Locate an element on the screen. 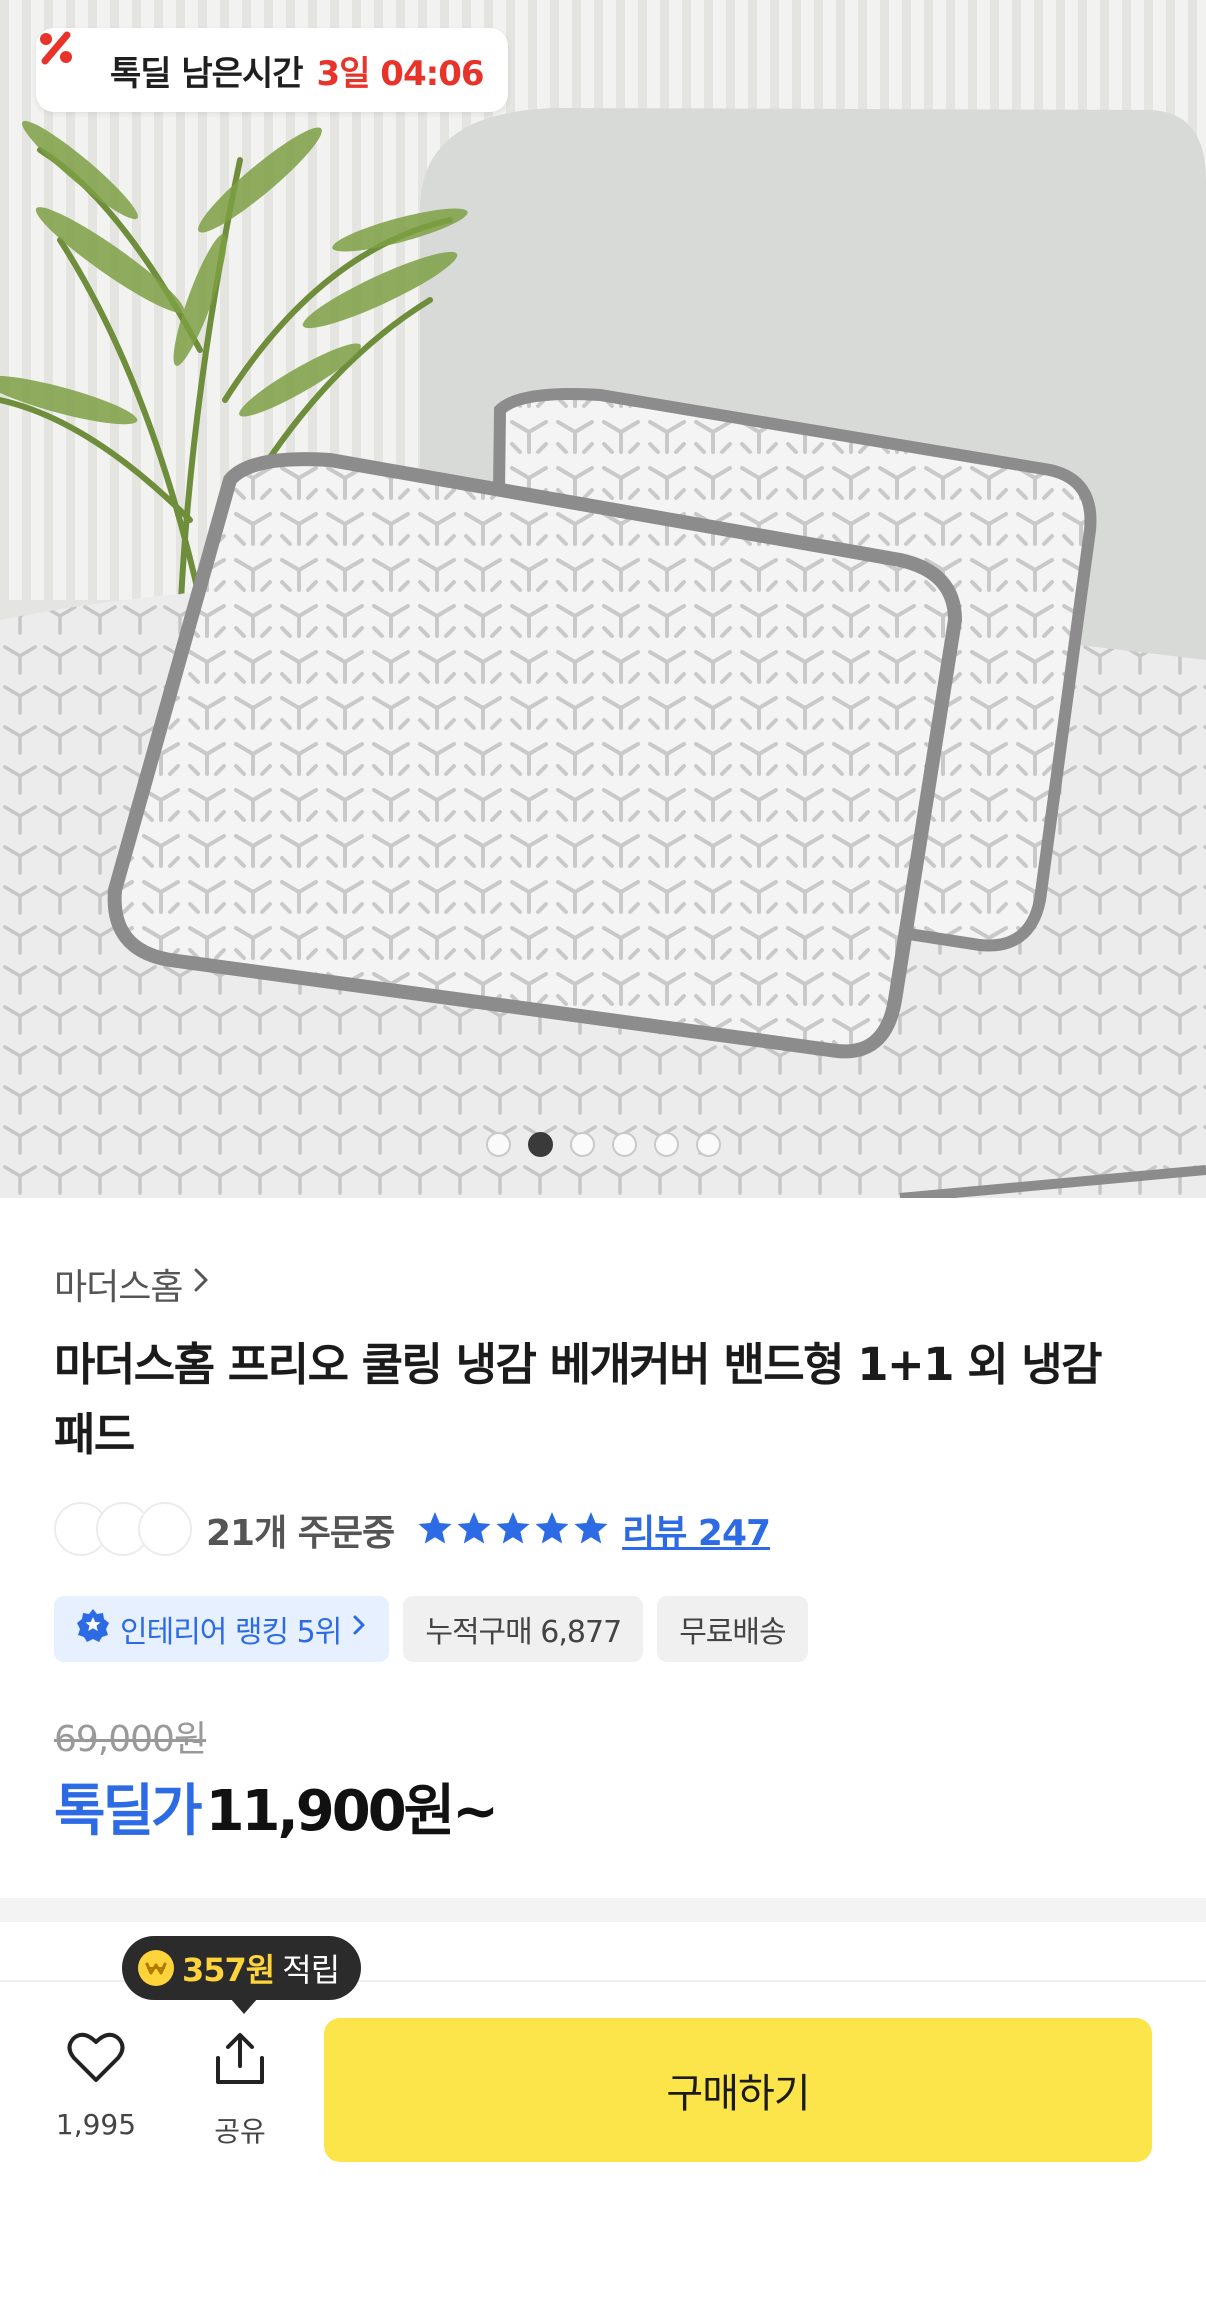 The image size is (1206, 2297). rating-stars is located at coordinates (513, 1530).